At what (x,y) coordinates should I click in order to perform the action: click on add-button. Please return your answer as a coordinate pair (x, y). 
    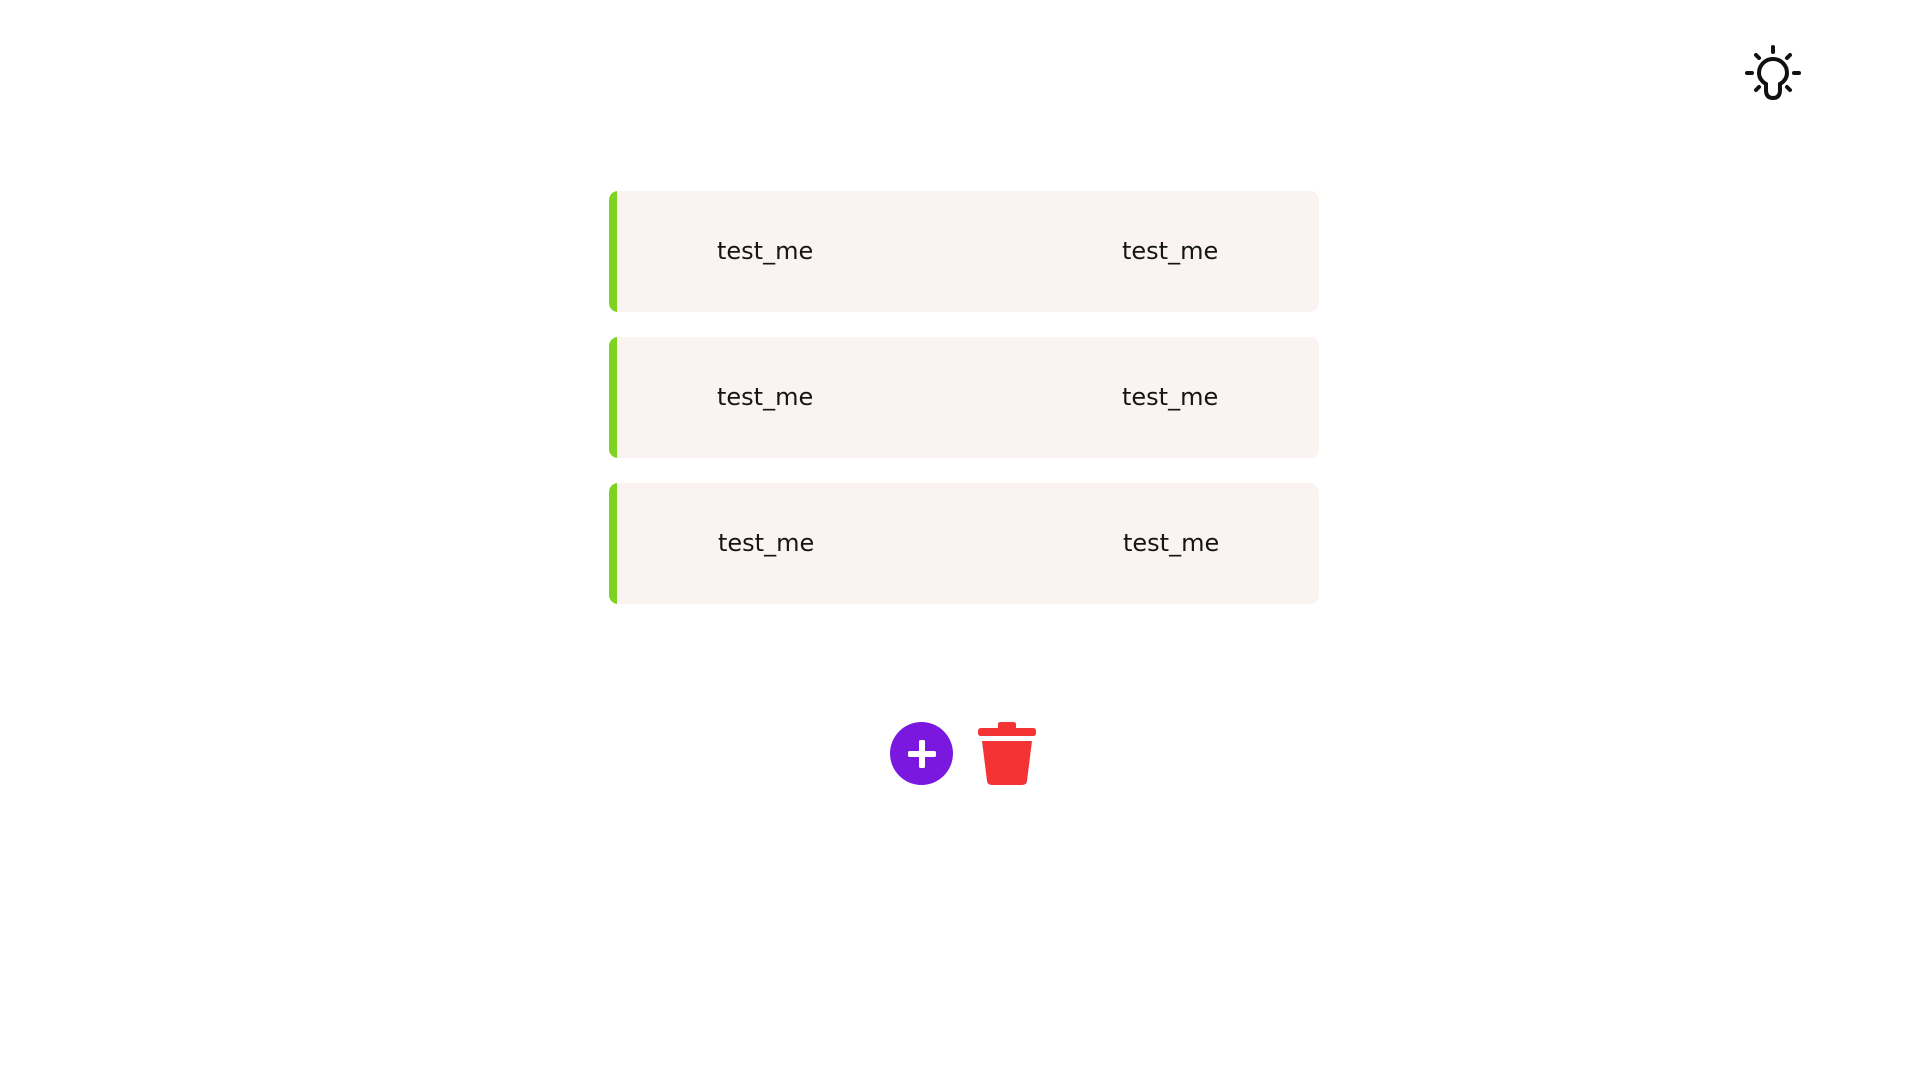
    Looking at the image, I should click on (921, 753).